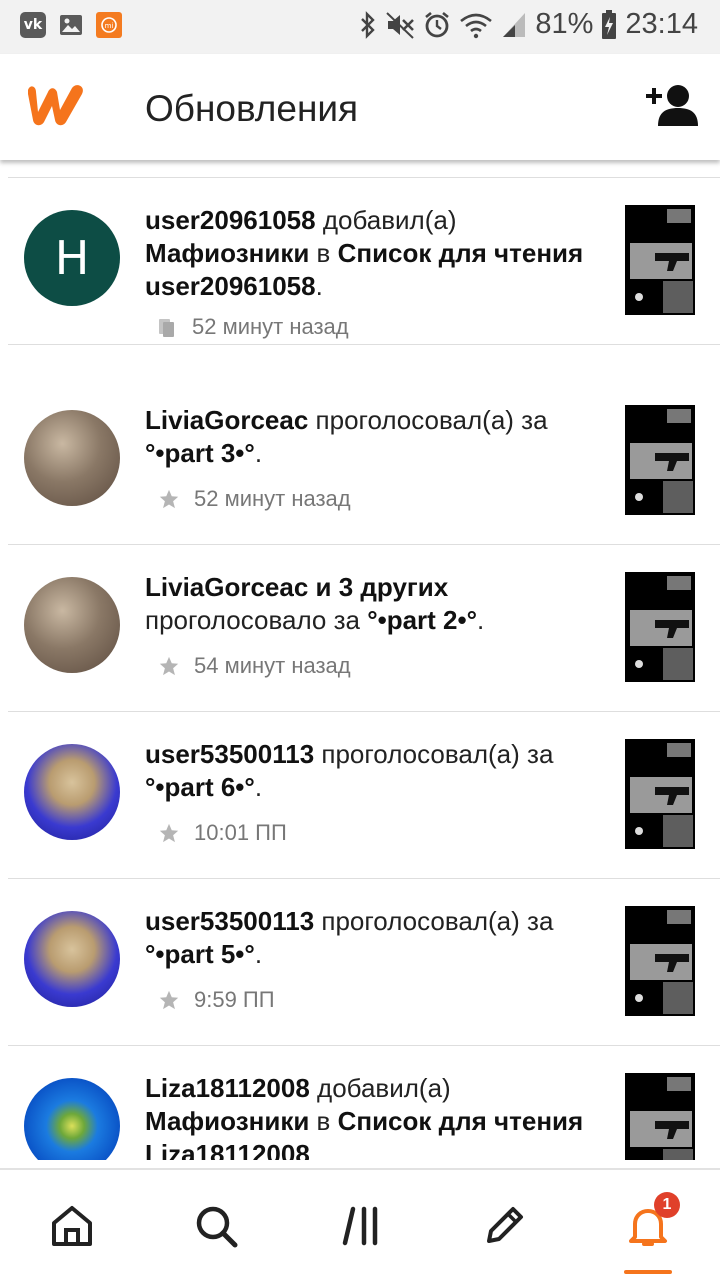 Image resolution: width=720 pixels, height=1280 pixels. I want to click on svg-text: mi, so click(109, 26).